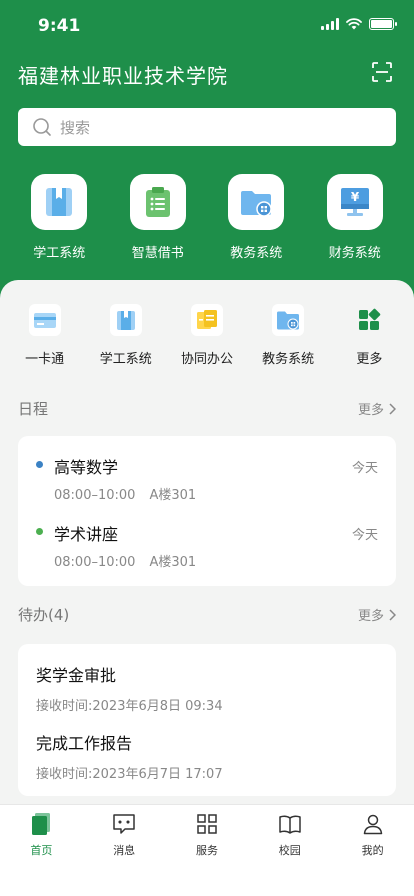 The height and width of the screenshot is (896, 414). I want to click on quick-apps-grid: 一卡通 学工系统 协同办公 教务系统 更多, so click(207, 335).